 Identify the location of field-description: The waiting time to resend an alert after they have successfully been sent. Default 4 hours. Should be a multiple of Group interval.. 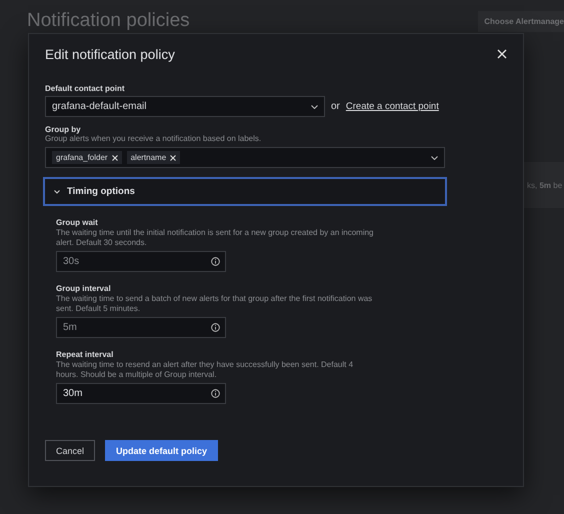
(205, 370).